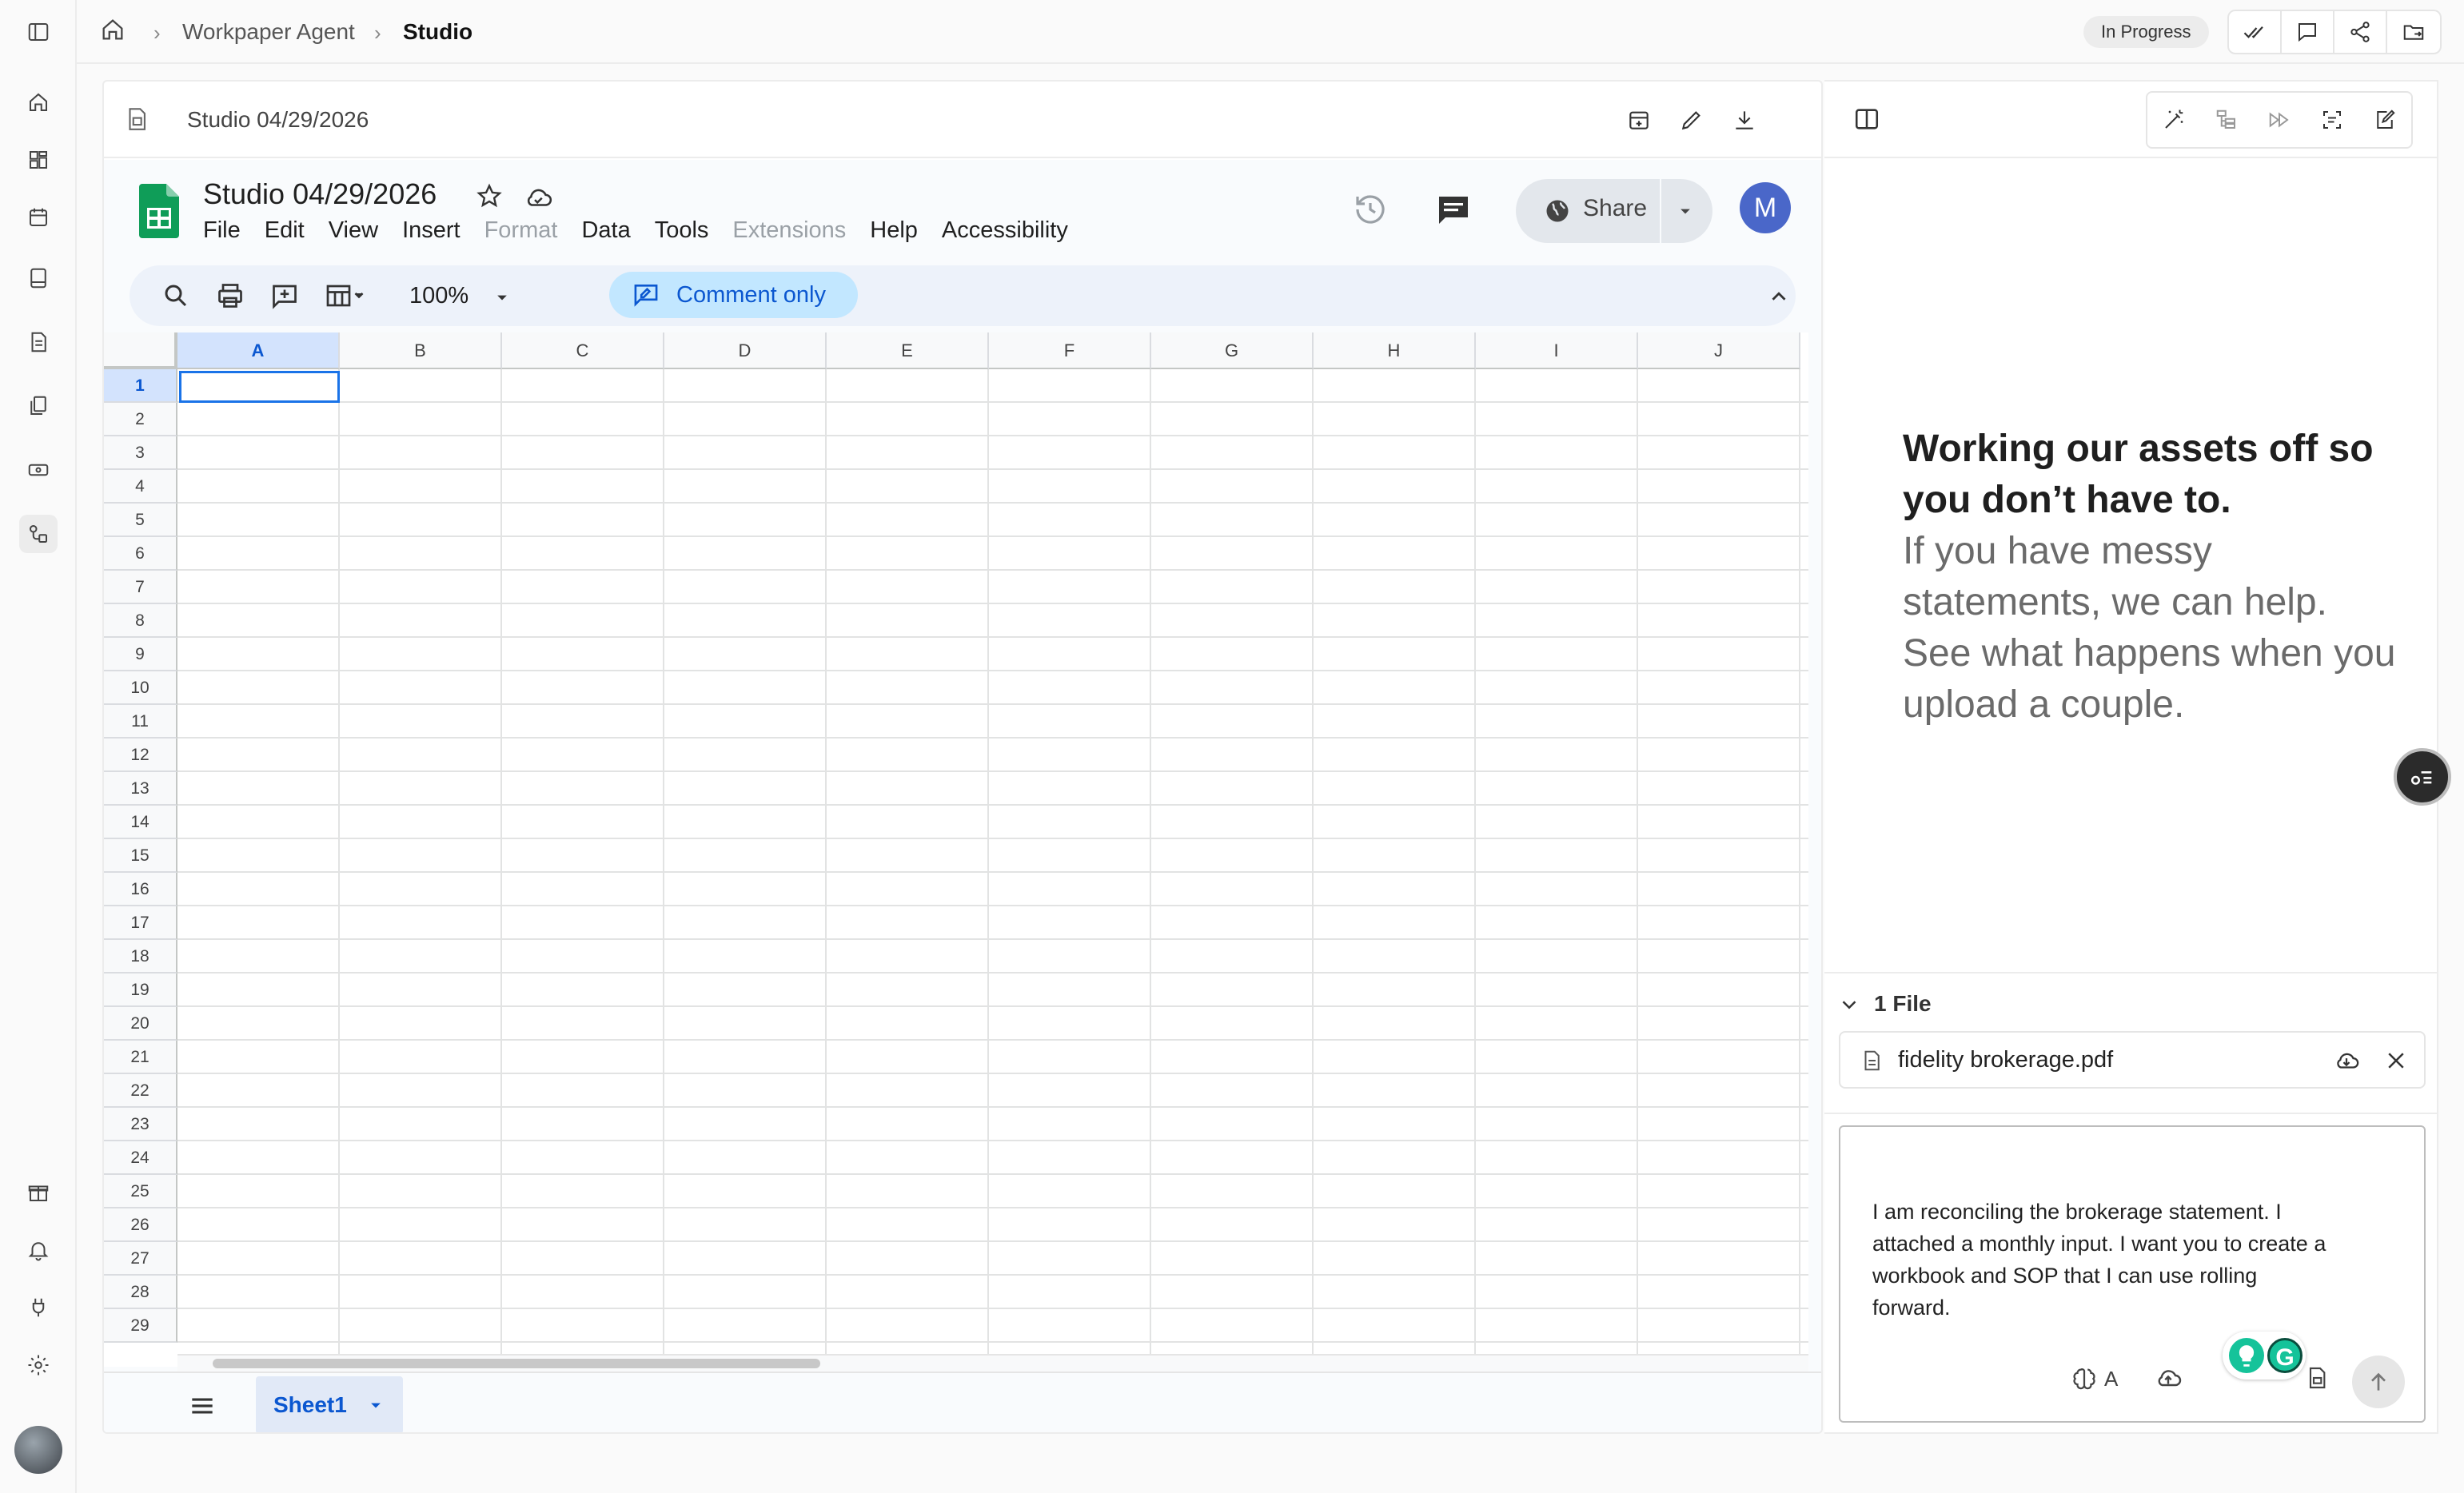 The image size is (2464, 1493). Describe the element at coordinates (431, 231) in the screenshot. I see `menu-insert: Insert` at that location.